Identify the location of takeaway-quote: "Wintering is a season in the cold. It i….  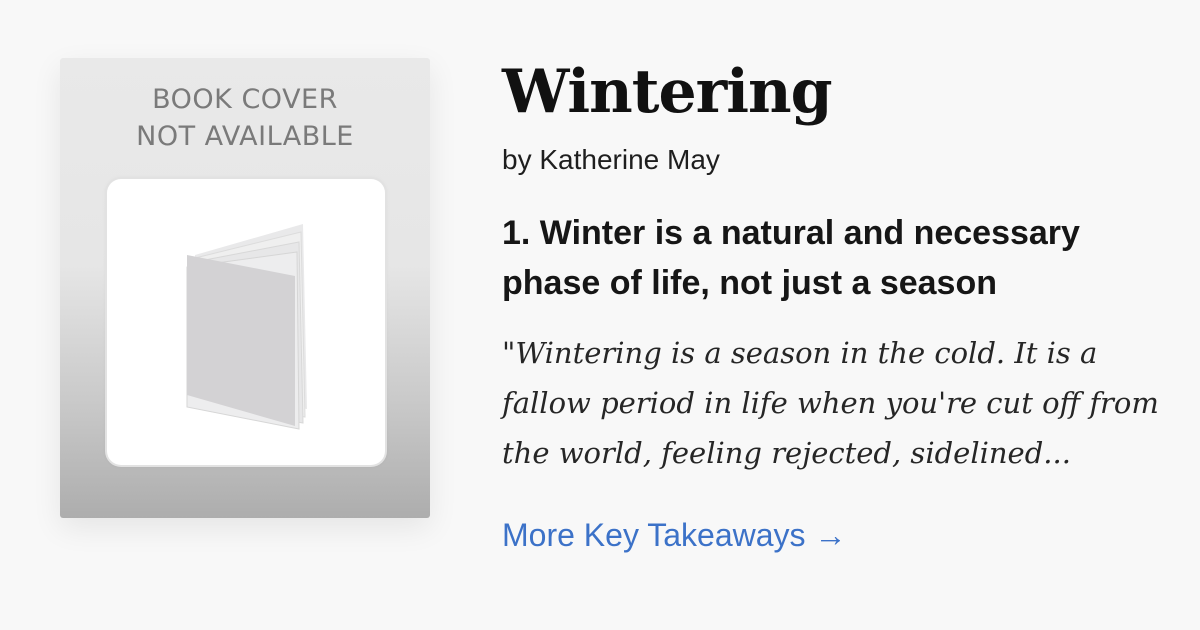
(830, 403).